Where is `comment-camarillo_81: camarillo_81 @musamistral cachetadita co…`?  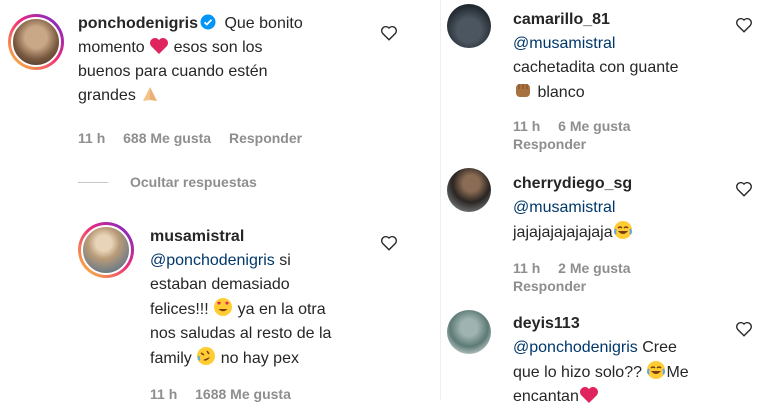
comment-camarillo_81: camarillo_81 @musamistral cachetadita co… is located at coordinates (596, 56).